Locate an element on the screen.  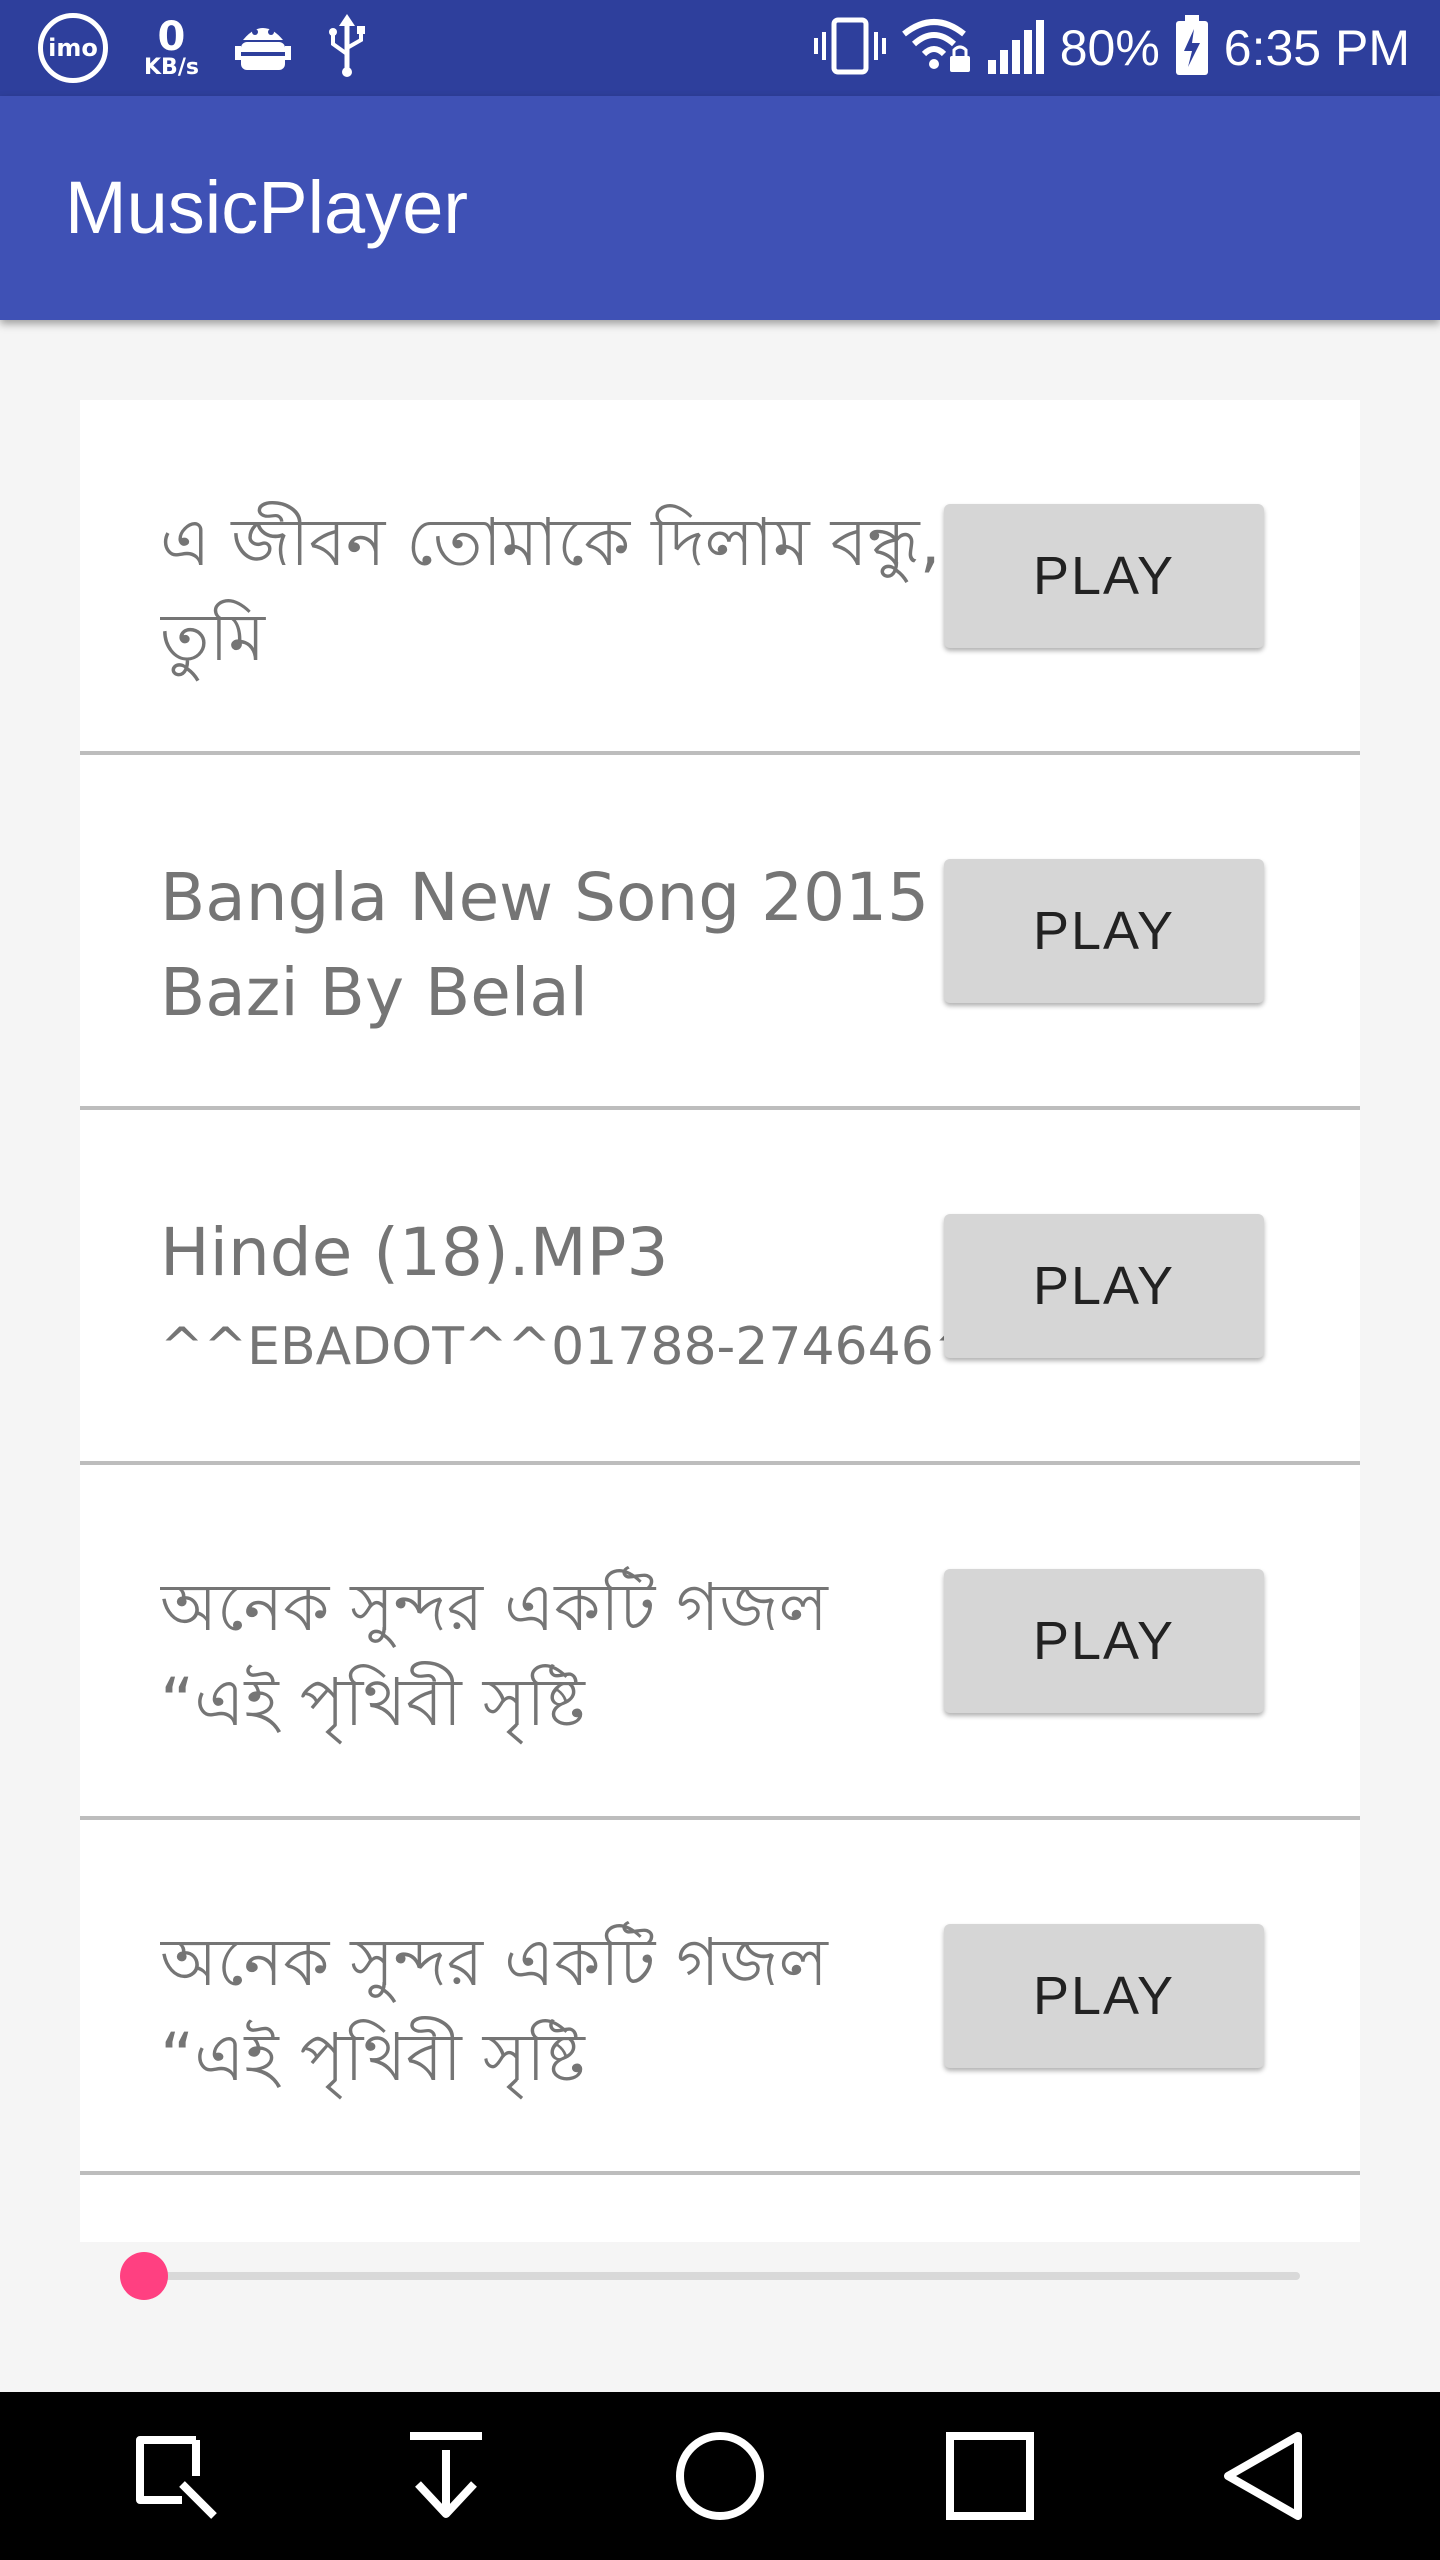
signal-icon is located at coordinates (1016, 48).